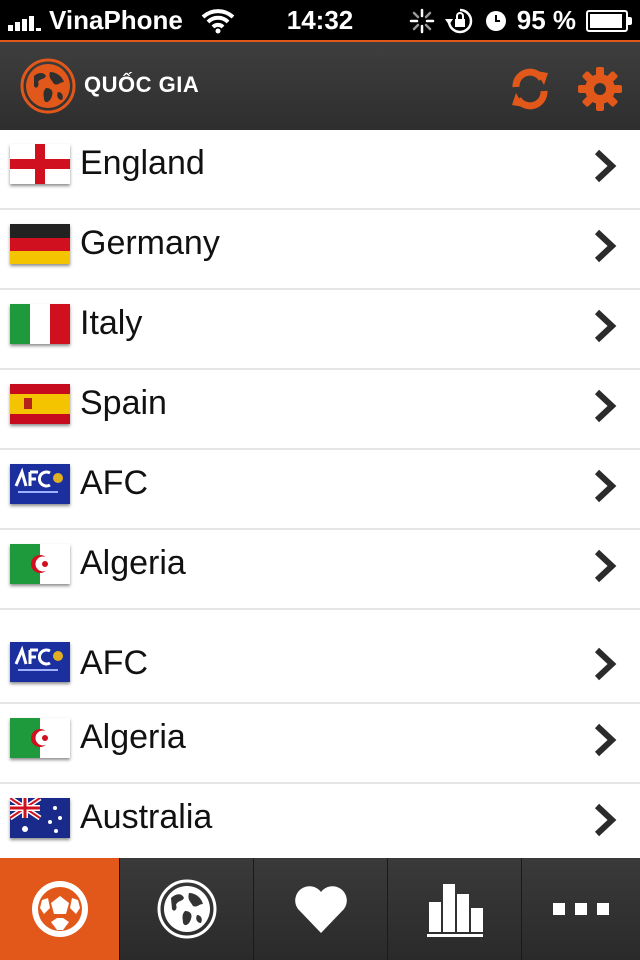 Image resolution: width=640 pixels, height=960 pixels. I want to click on tab-favorites, so click(321, 909).